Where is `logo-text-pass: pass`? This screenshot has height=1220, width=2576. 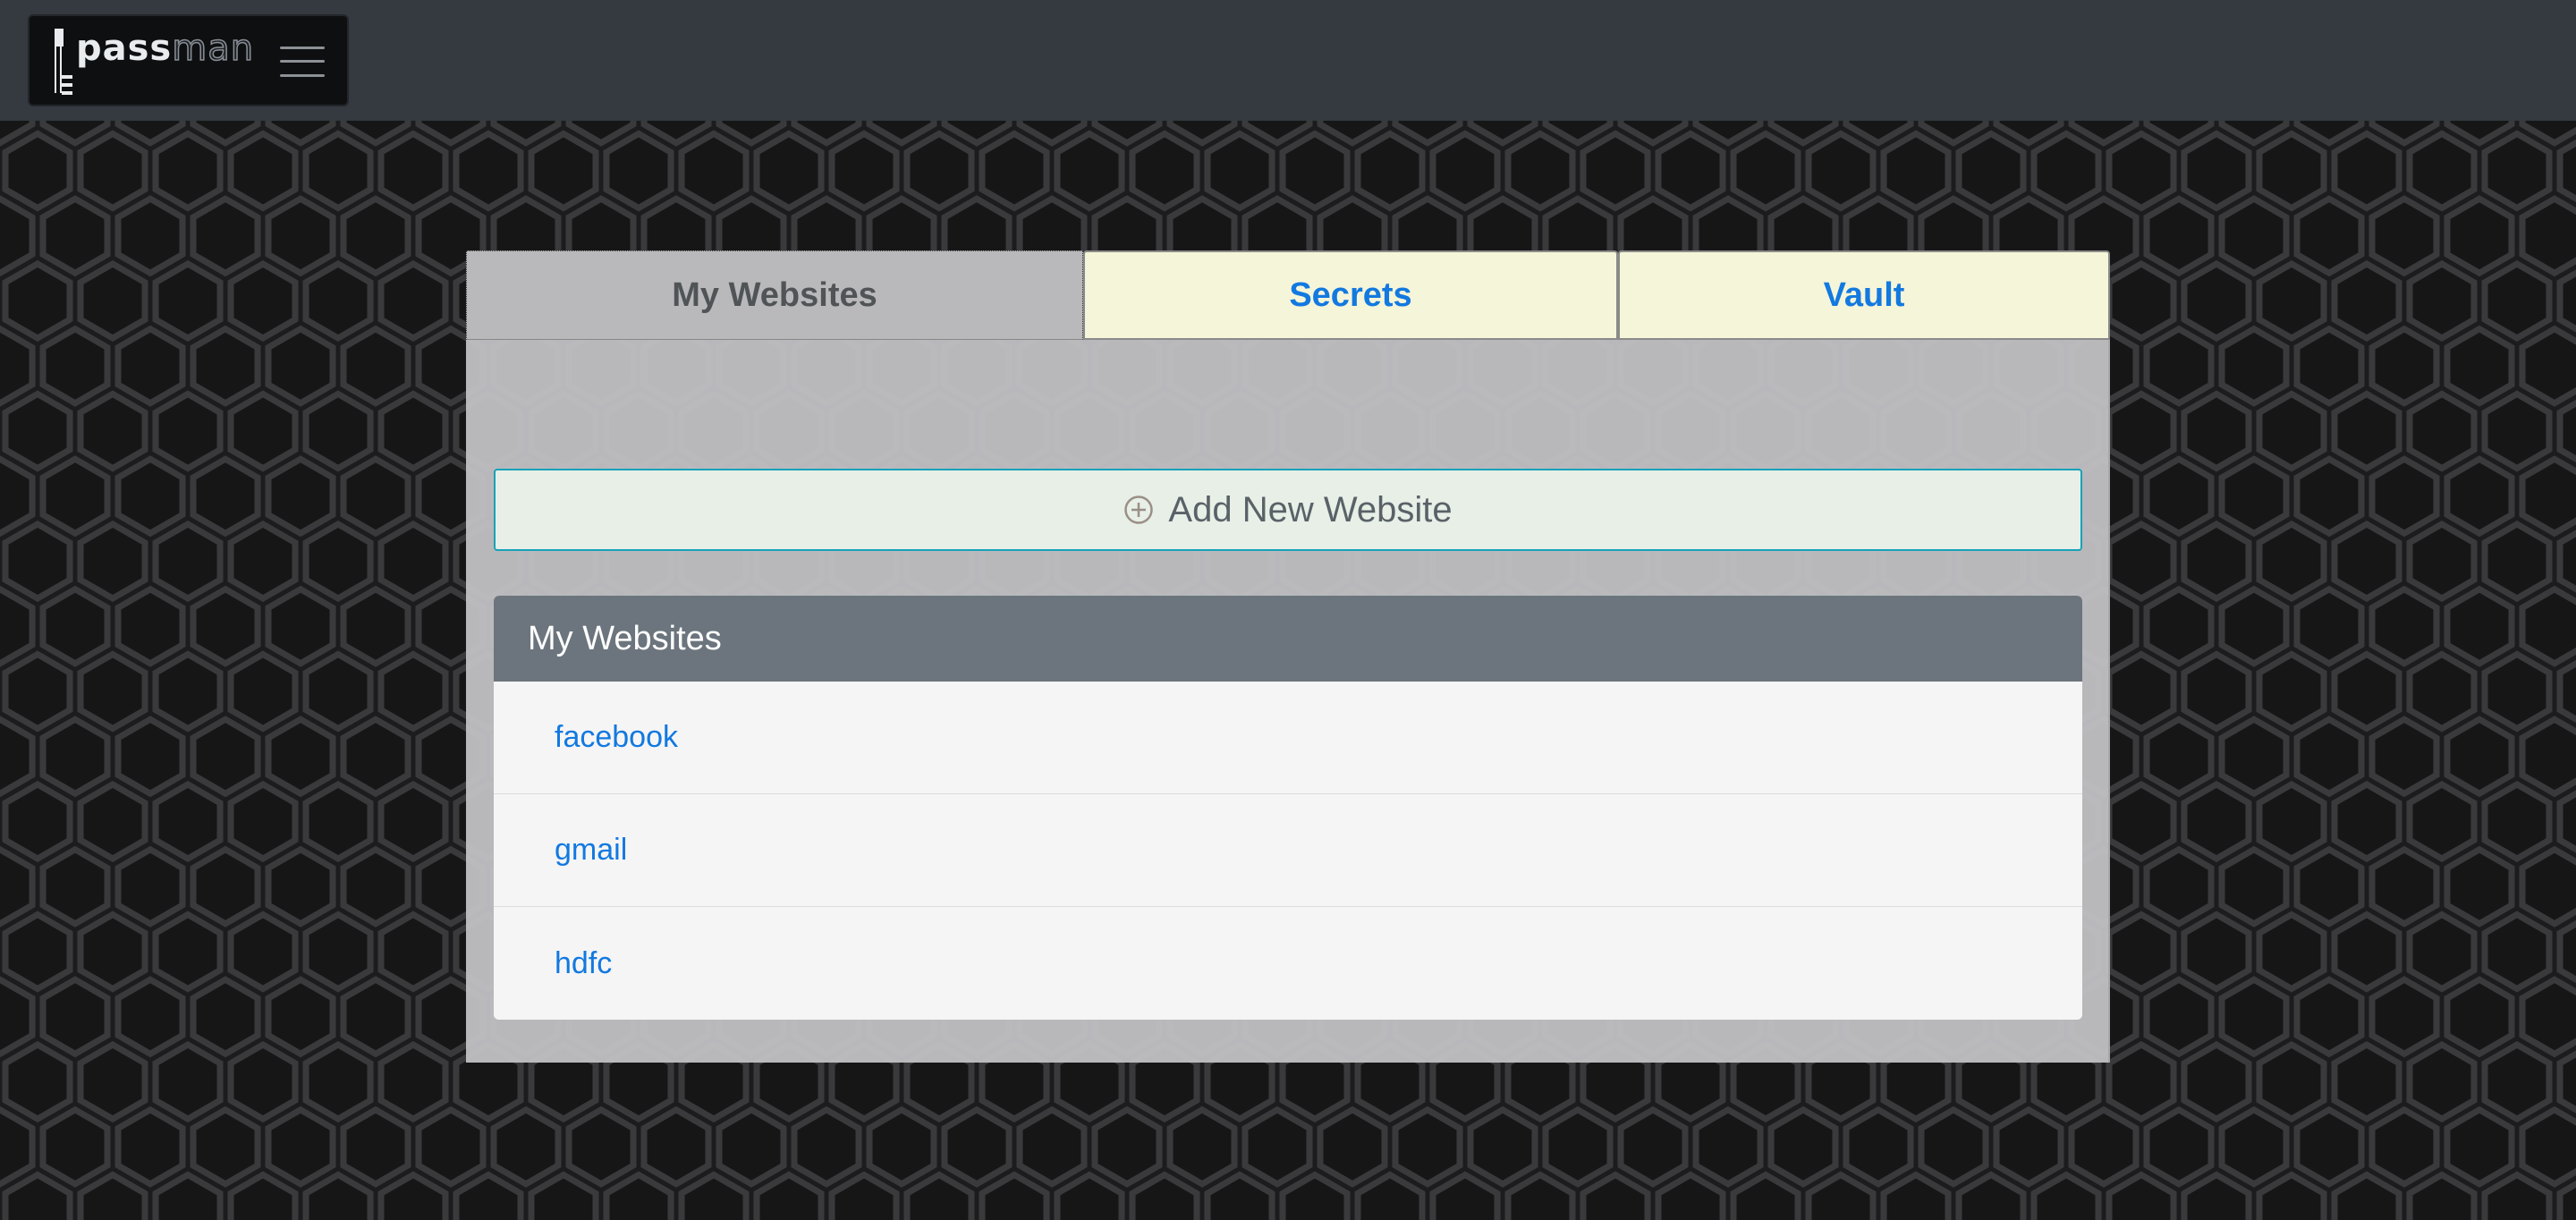 logo-text-pass: pass is located at coordinates (124, 48).